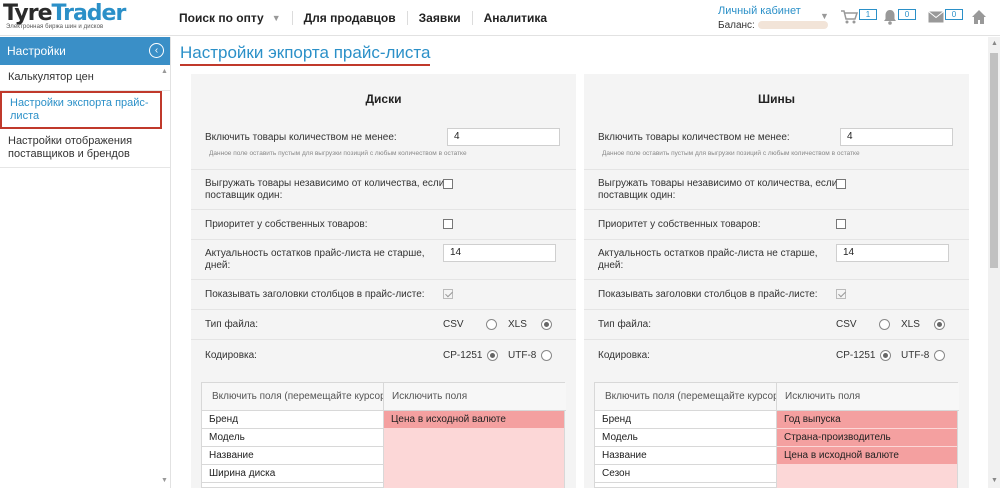  What do you see at coordinates (849, 17) in the screenshot?
I see `cart-icon` at bounding box center [849, 17].